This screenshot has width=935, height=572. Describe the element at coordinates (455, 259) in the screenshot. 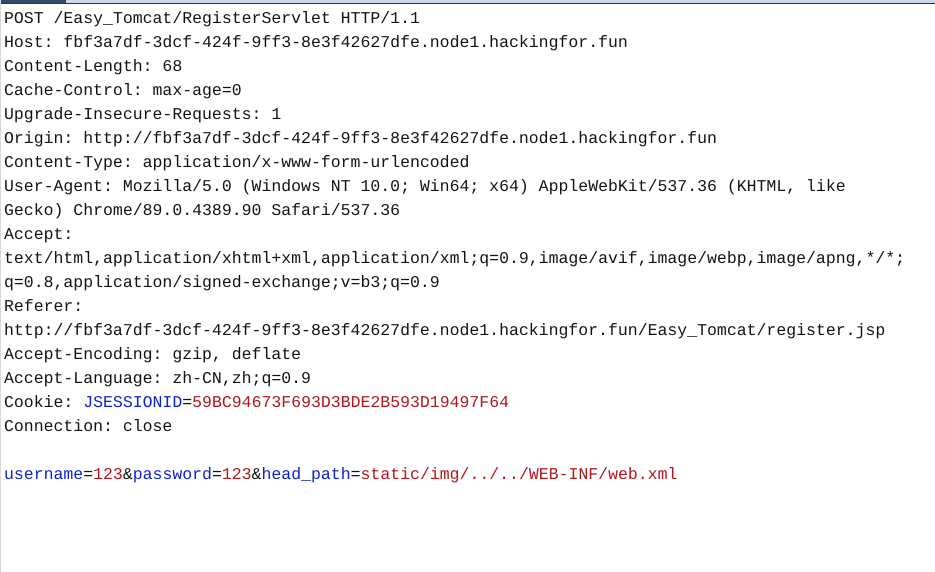

I see `header-line: text/html,application/xhtml+xml,application/xml;q=0.9,image/avif,image/webp,image/apng,*/*;` at that location.